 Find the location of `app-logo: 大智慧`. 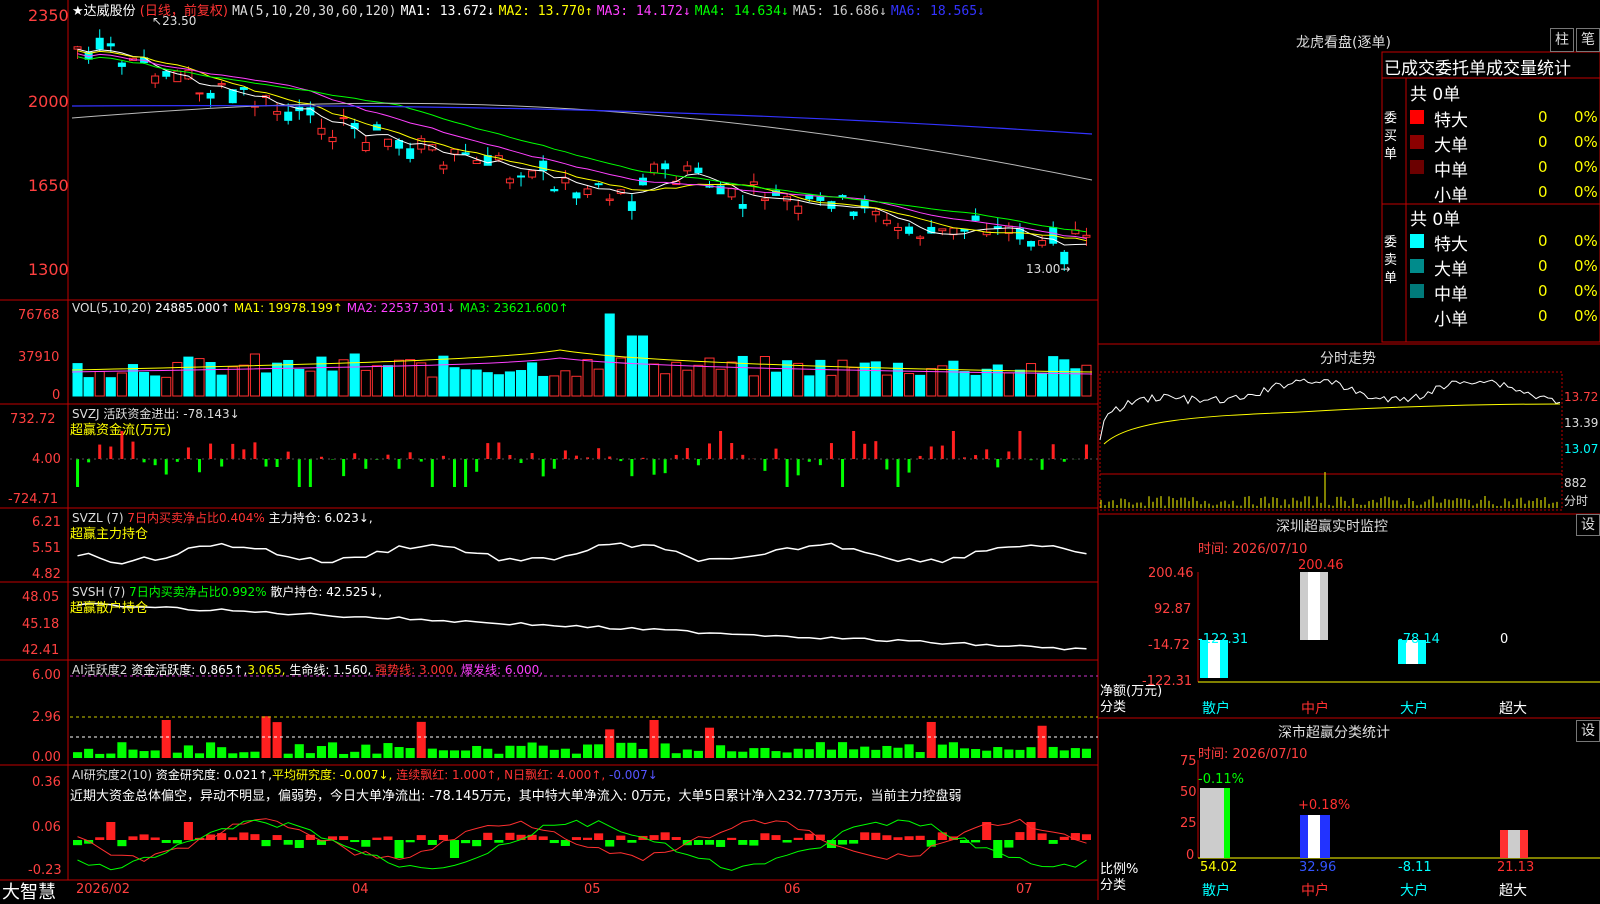

app-logo: 大智慧 is located at coordinates (29, 891).